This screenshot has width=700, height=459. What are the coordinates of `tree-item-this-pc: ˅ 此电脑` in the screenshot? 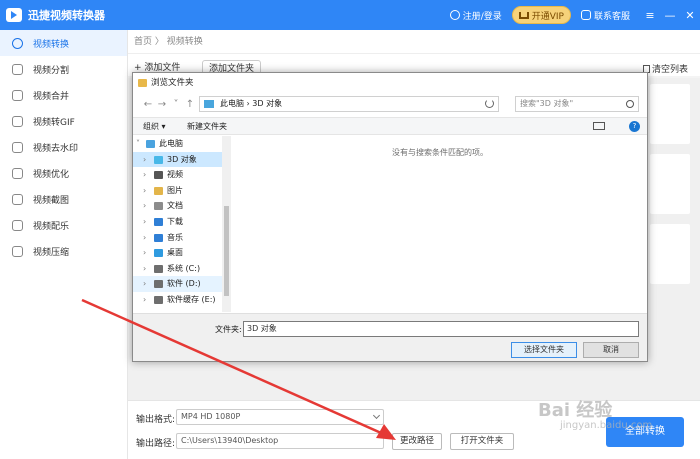 It's located at (181, 144).